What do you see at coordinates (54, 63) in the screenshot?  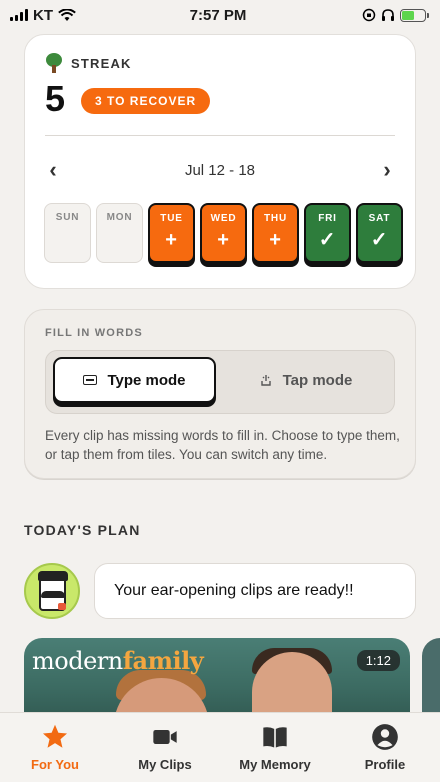 I see `tree-icon` at bounding box center [54, 63].